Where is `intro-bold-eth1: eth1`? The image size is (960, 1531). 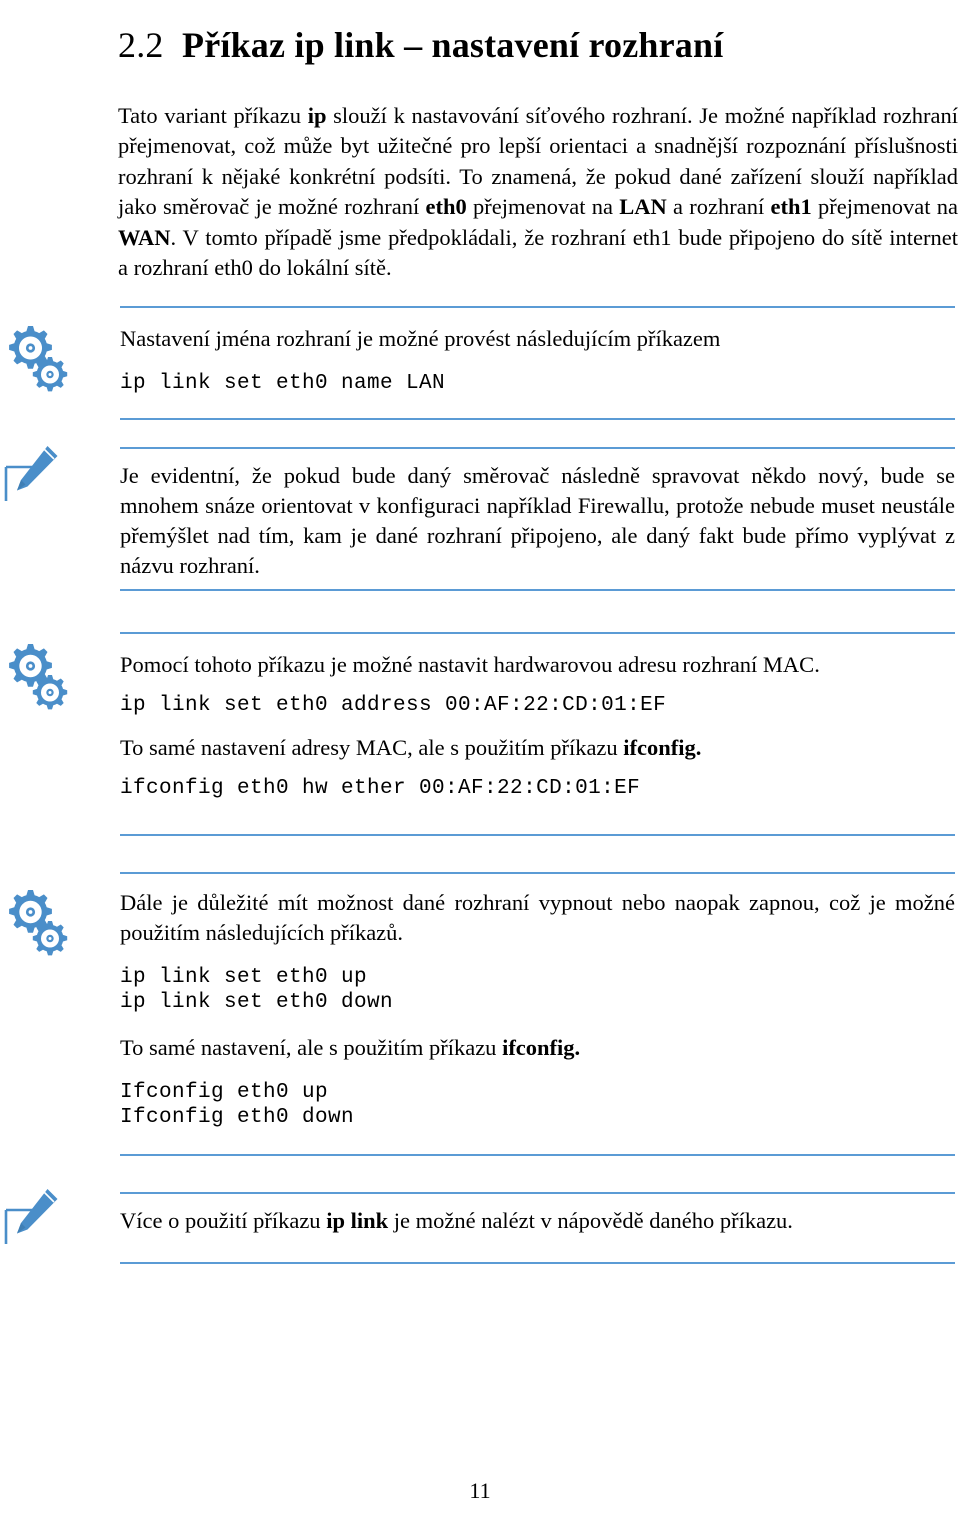 intro-bold-eth1: eth1 is located at coordinates (791, 206).